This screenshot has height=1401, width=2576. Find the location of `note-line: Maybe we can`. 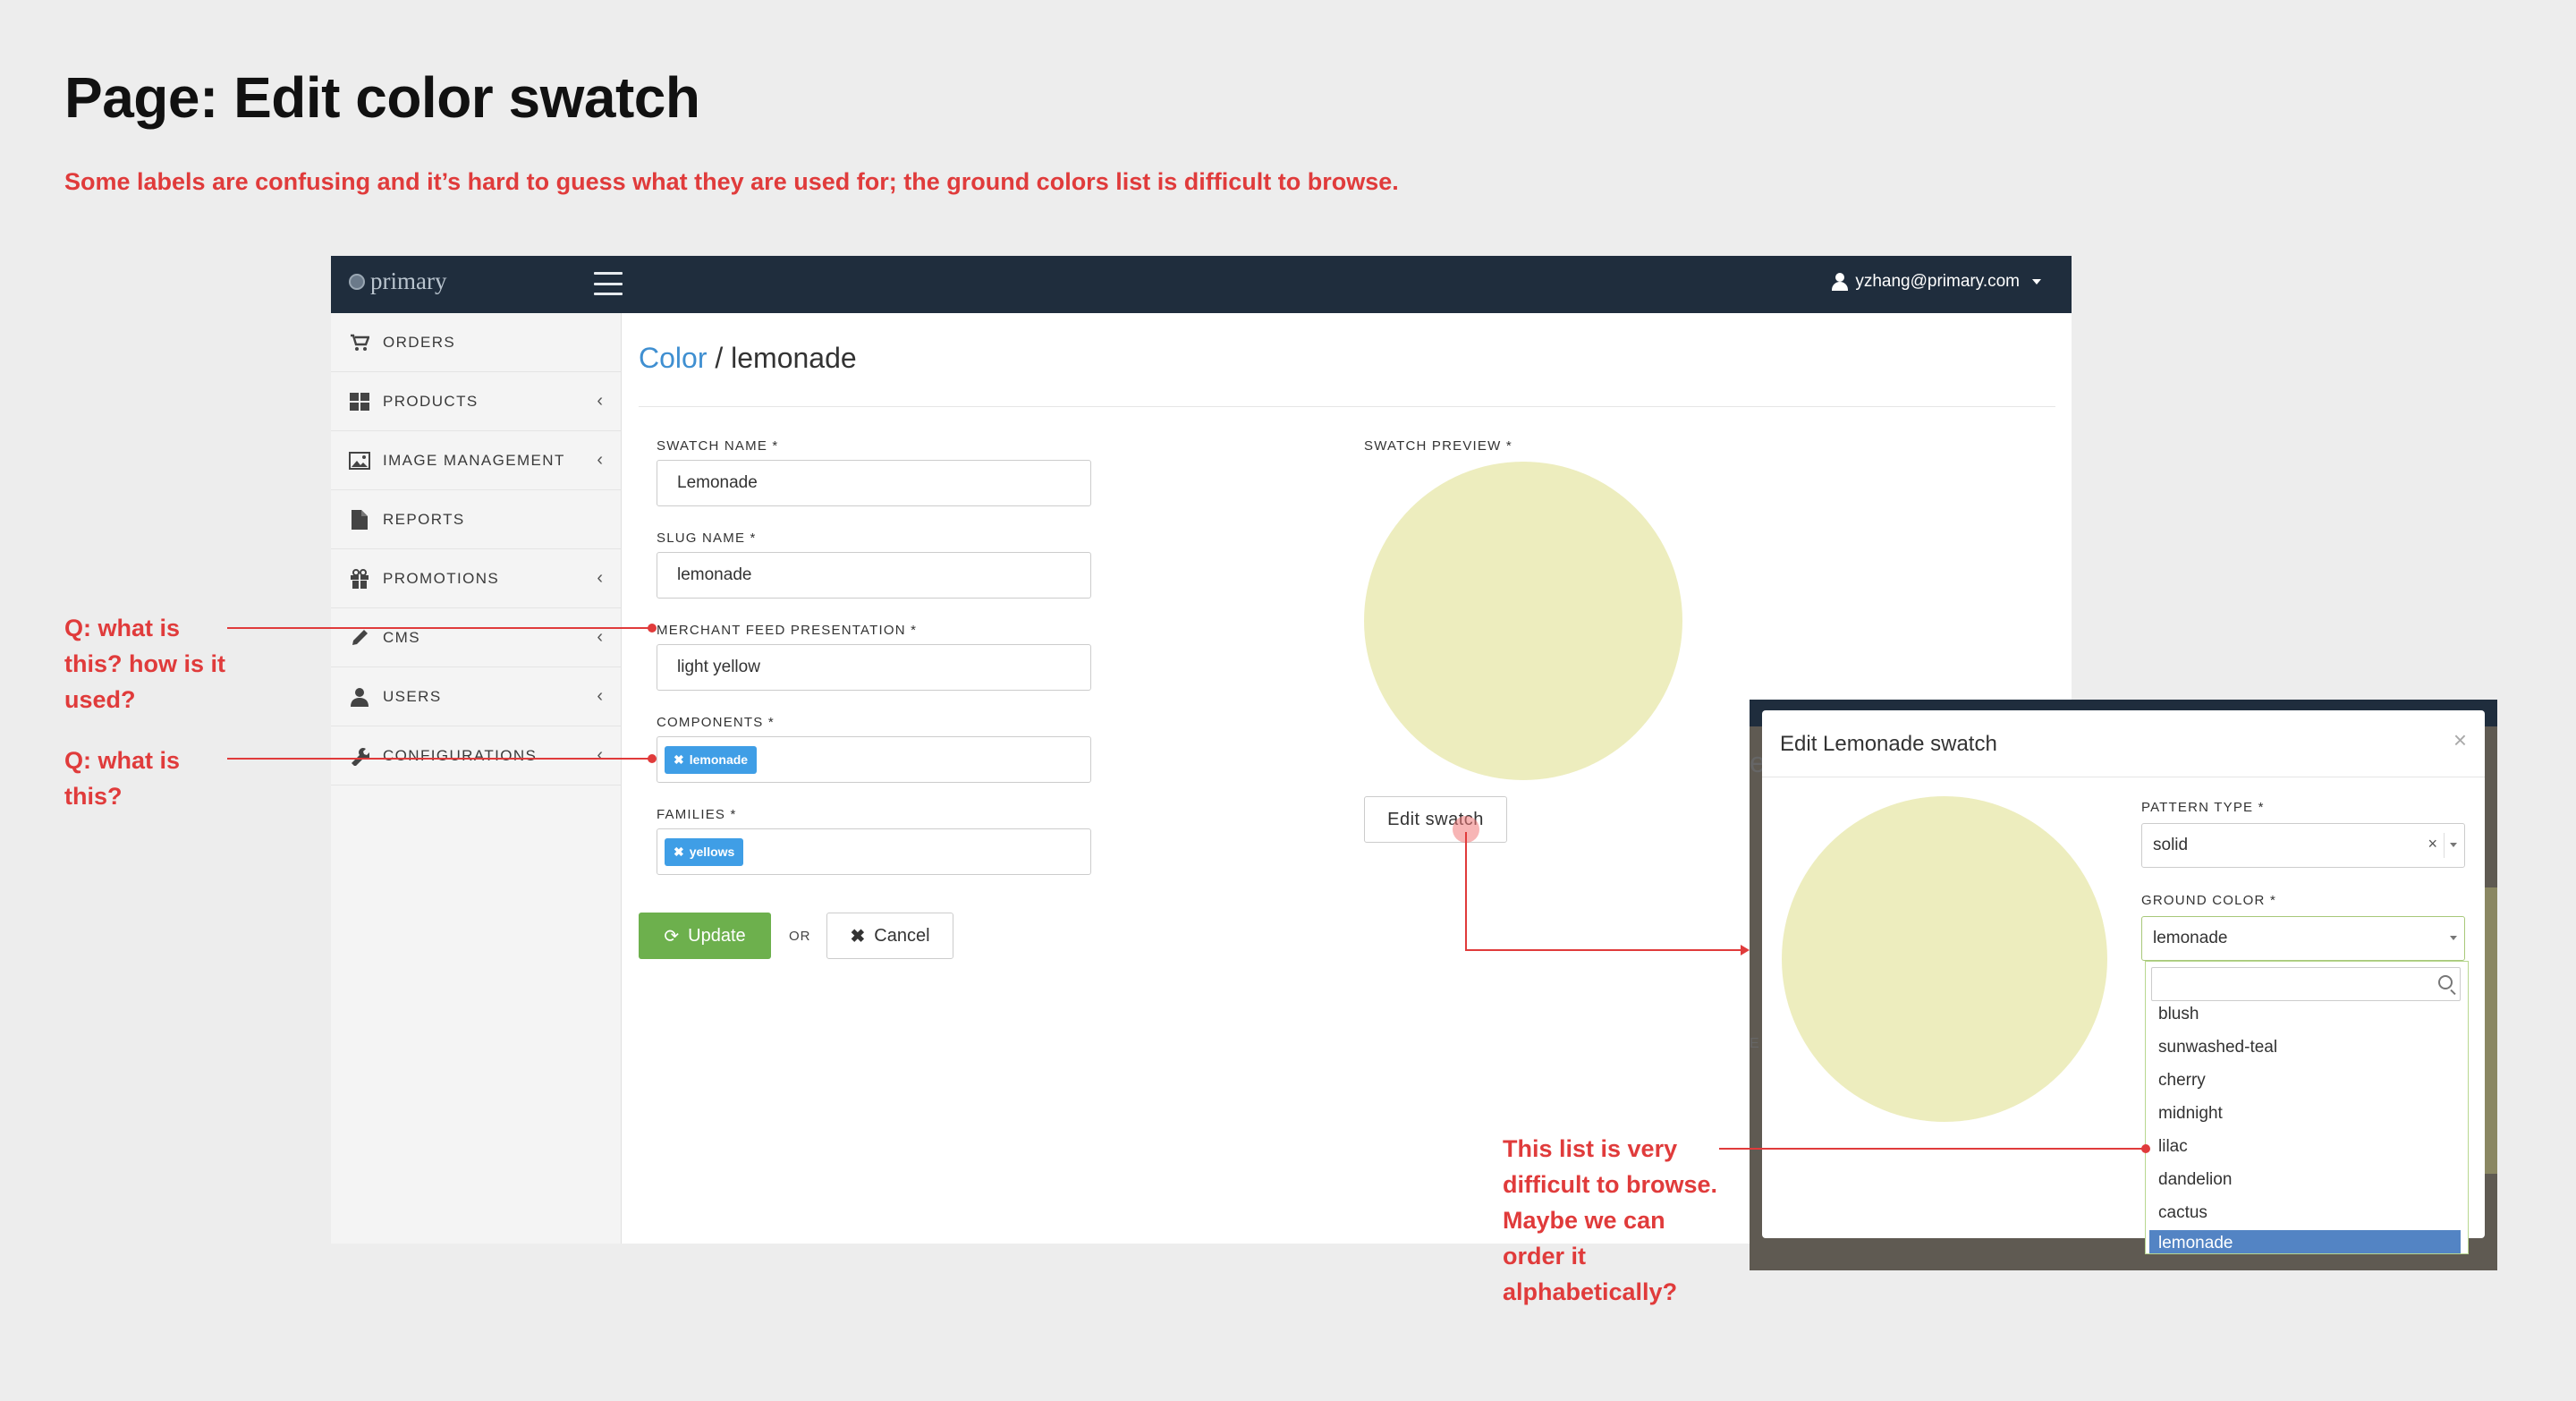

note-line: Maybe we can is located at coordinates (1584, 1220).